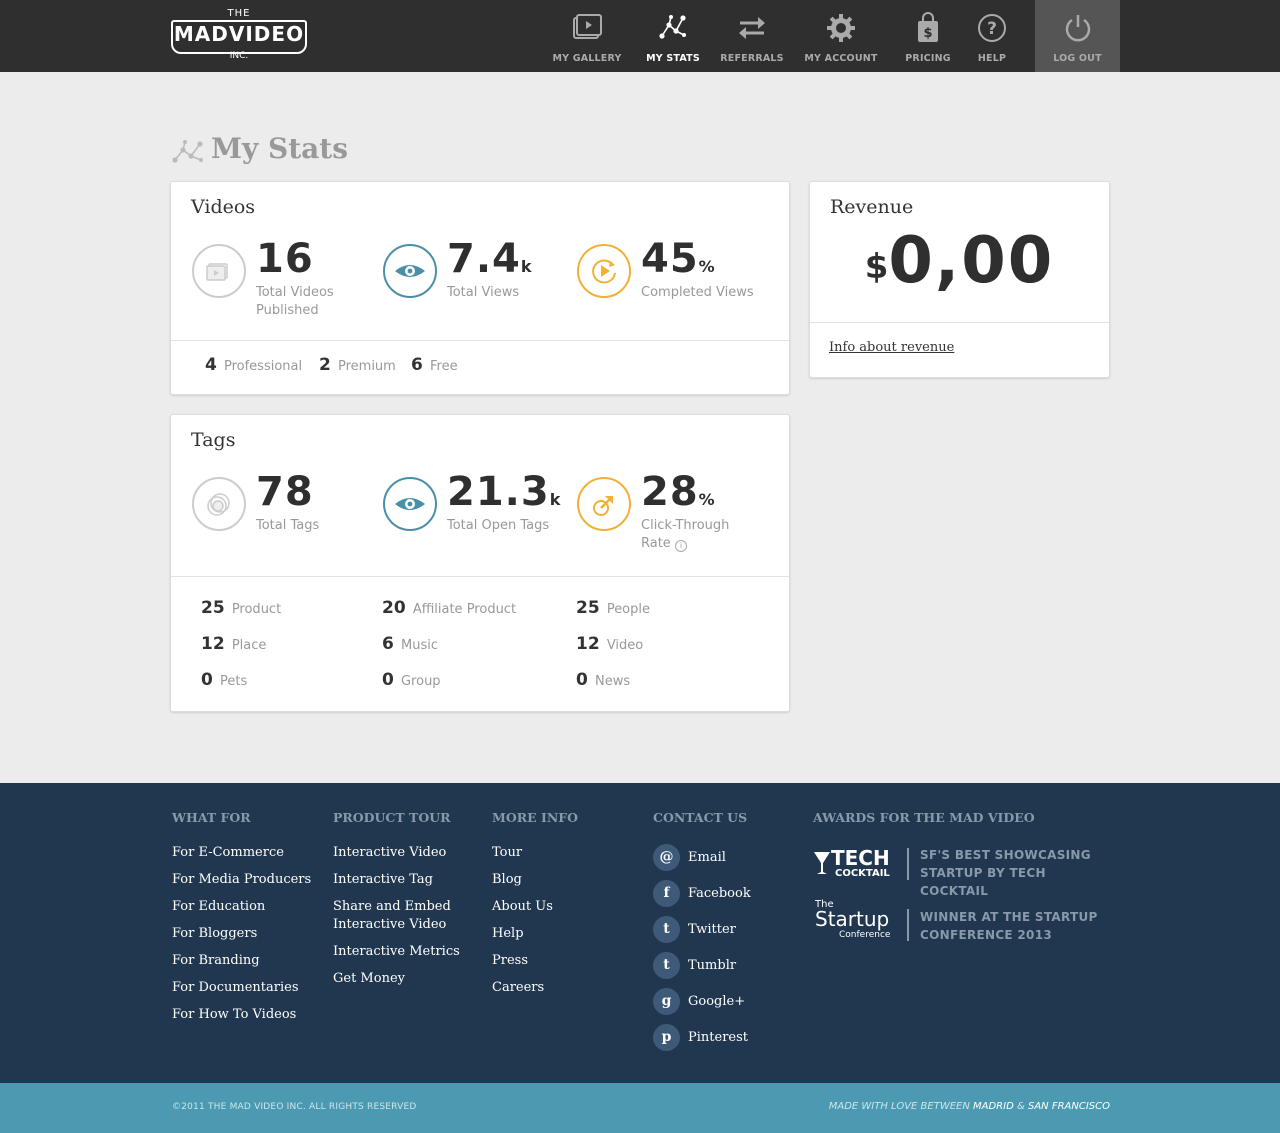 The height and width of the screenshot is (1133, 1280). I want to click on nav-my-account: MY ACCOUNT, so click(841, 36).